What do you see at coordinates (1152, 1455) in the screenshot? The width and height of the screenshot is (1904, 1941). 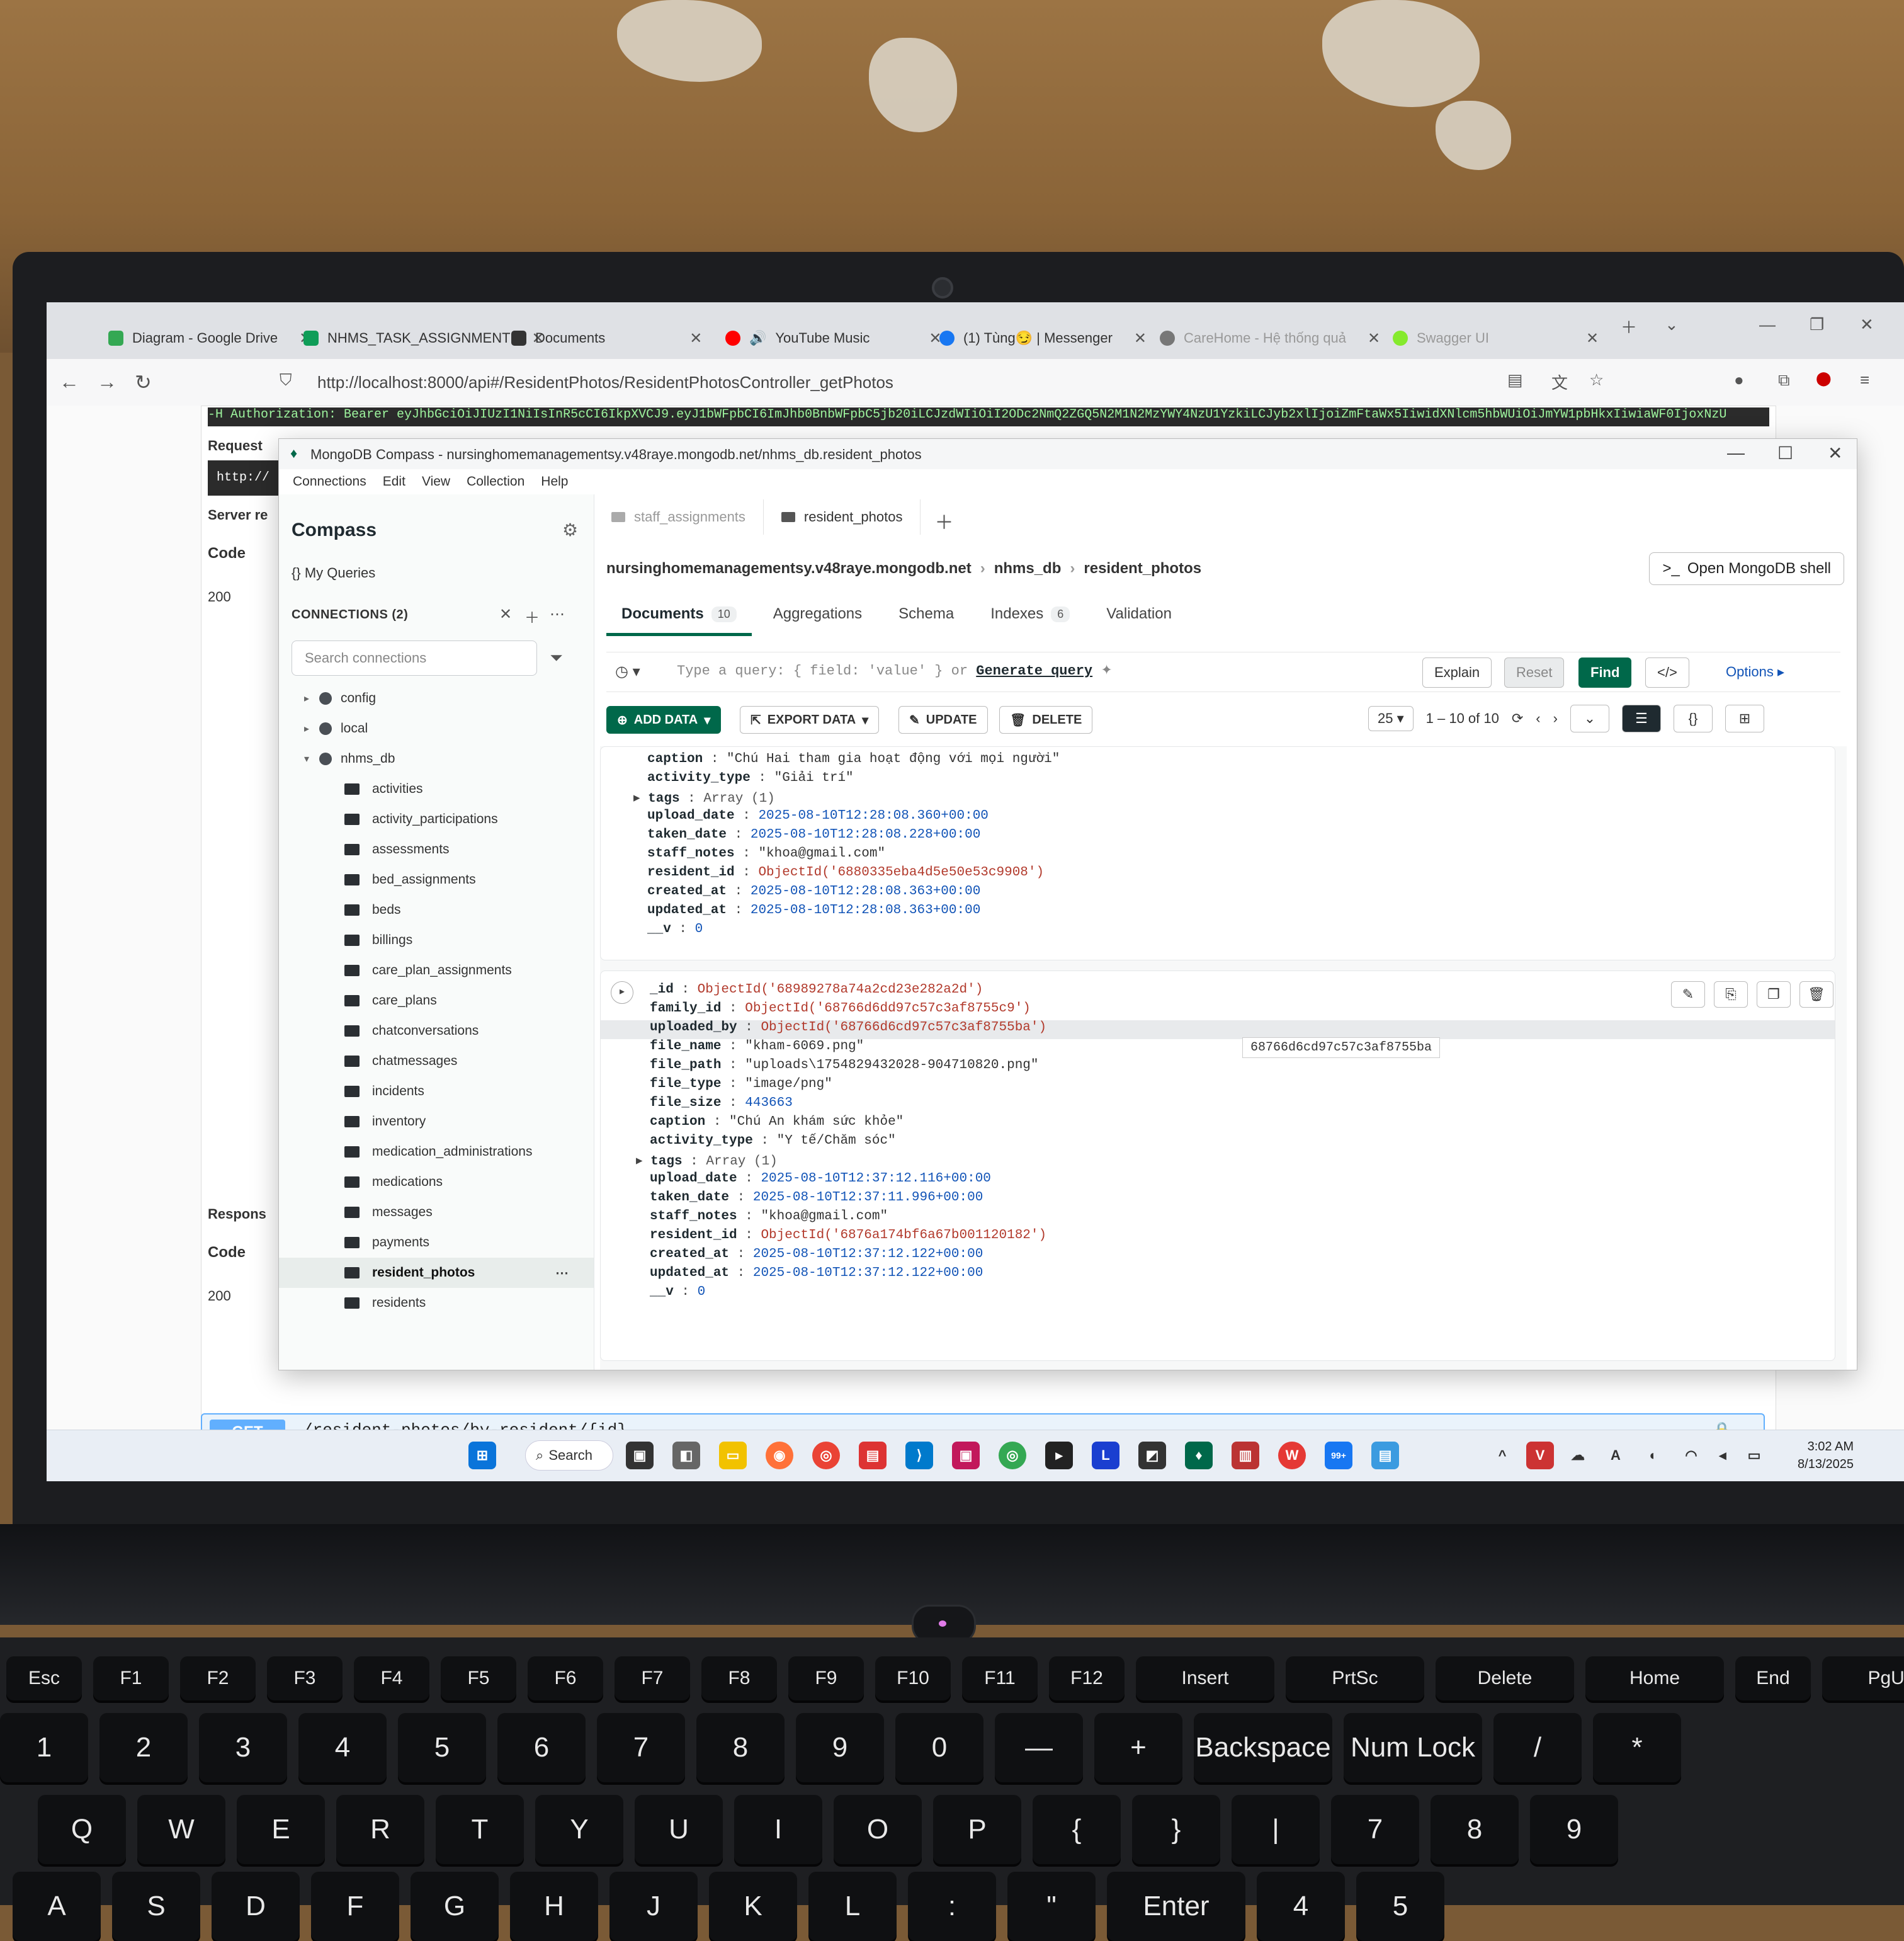 I see `sublime-icon: ◩` at bounding box center [1152, 1455].